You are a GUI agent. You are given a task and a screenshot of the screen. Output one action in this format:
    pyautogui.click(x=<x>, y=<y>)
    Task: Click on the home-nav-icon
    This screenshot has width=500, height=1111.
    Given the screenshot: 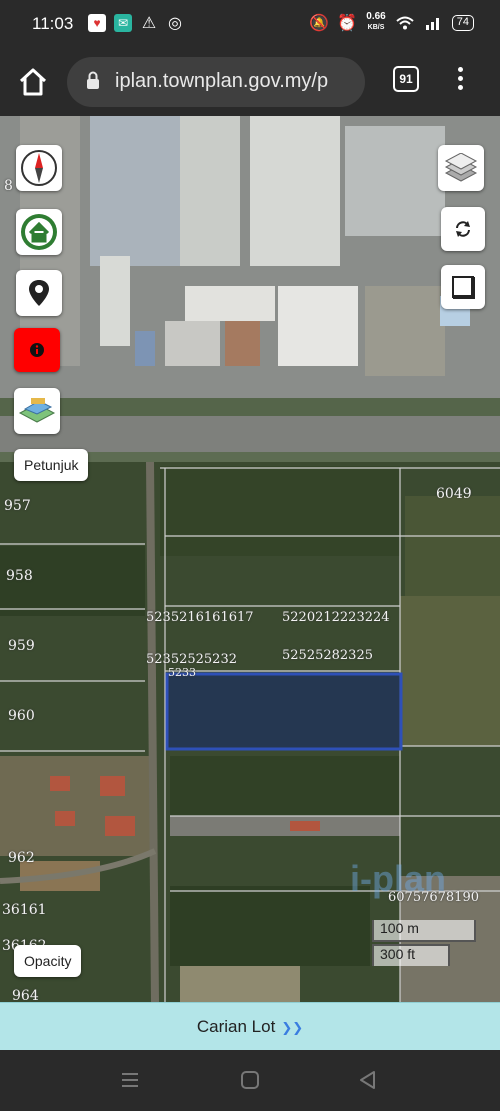 What is the action you would take?
    pyautogui.click(x=250, y=1080)
    